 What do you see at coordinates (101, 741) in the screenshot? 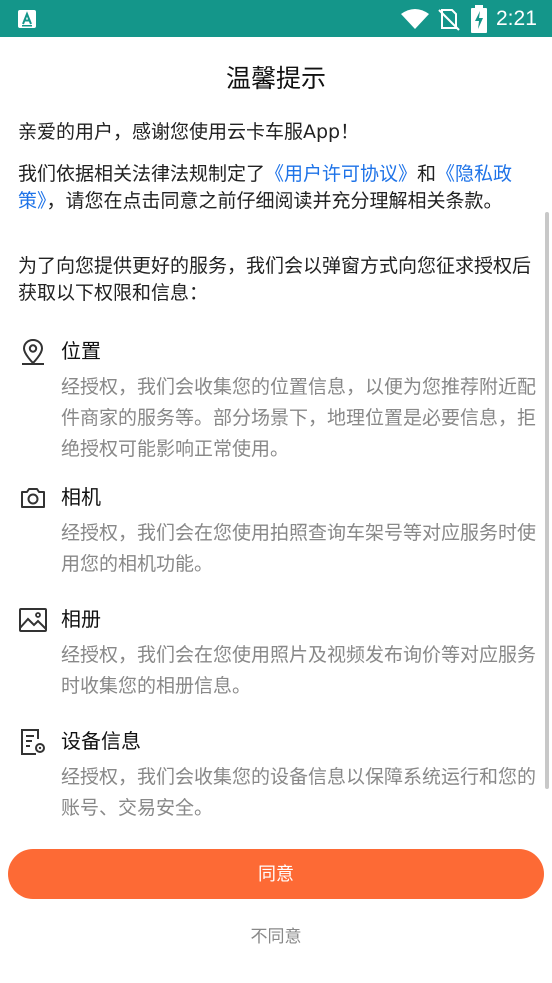
I see `permission-title: 设备信息` at bounding box center [101, 741].